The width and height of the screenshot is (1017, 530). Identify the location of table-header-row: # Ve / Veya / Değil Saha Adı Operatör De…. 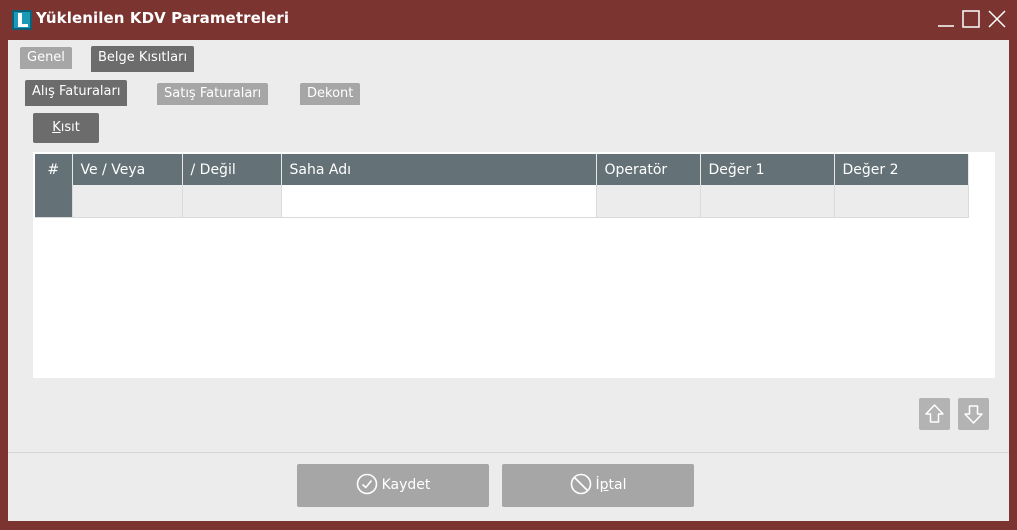
(502, 169).